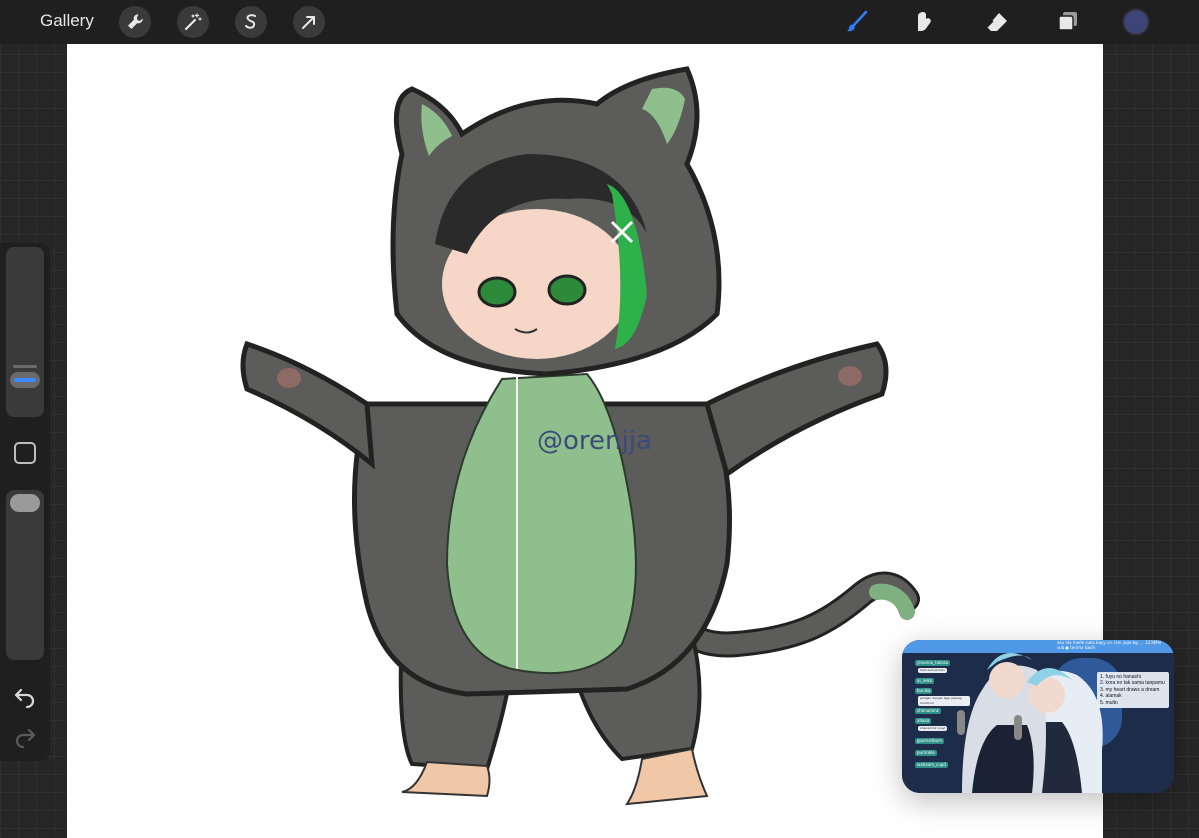  What do you see at coordinates (25, 453) in the screenshot?
I see `modify-button` at bounding box center [25, 453].